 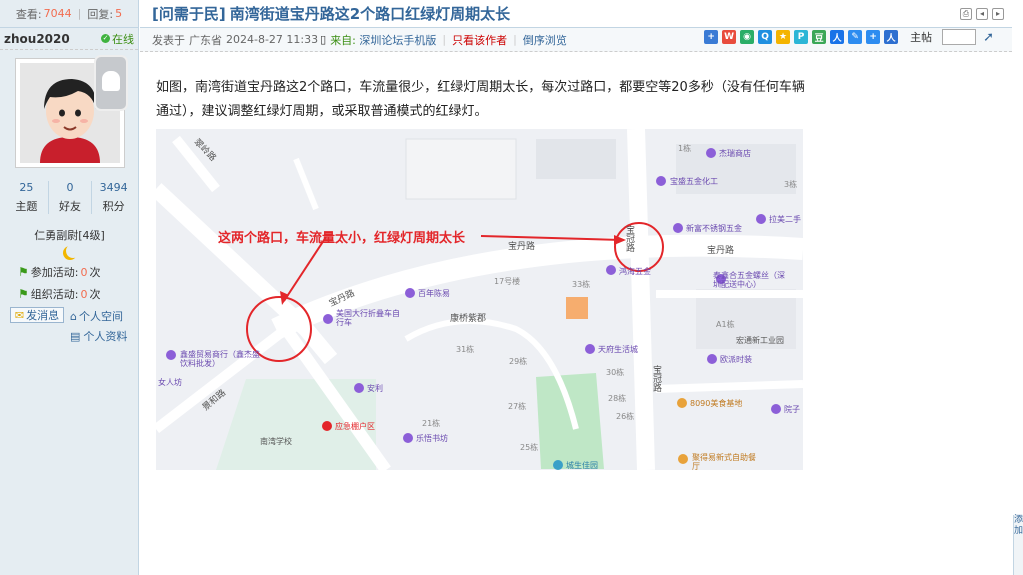 What do you see at coordinates (694, 181) in the screenshot?
I see `map-poi: 宝盛五金化工` at bounding box center [694, 181].